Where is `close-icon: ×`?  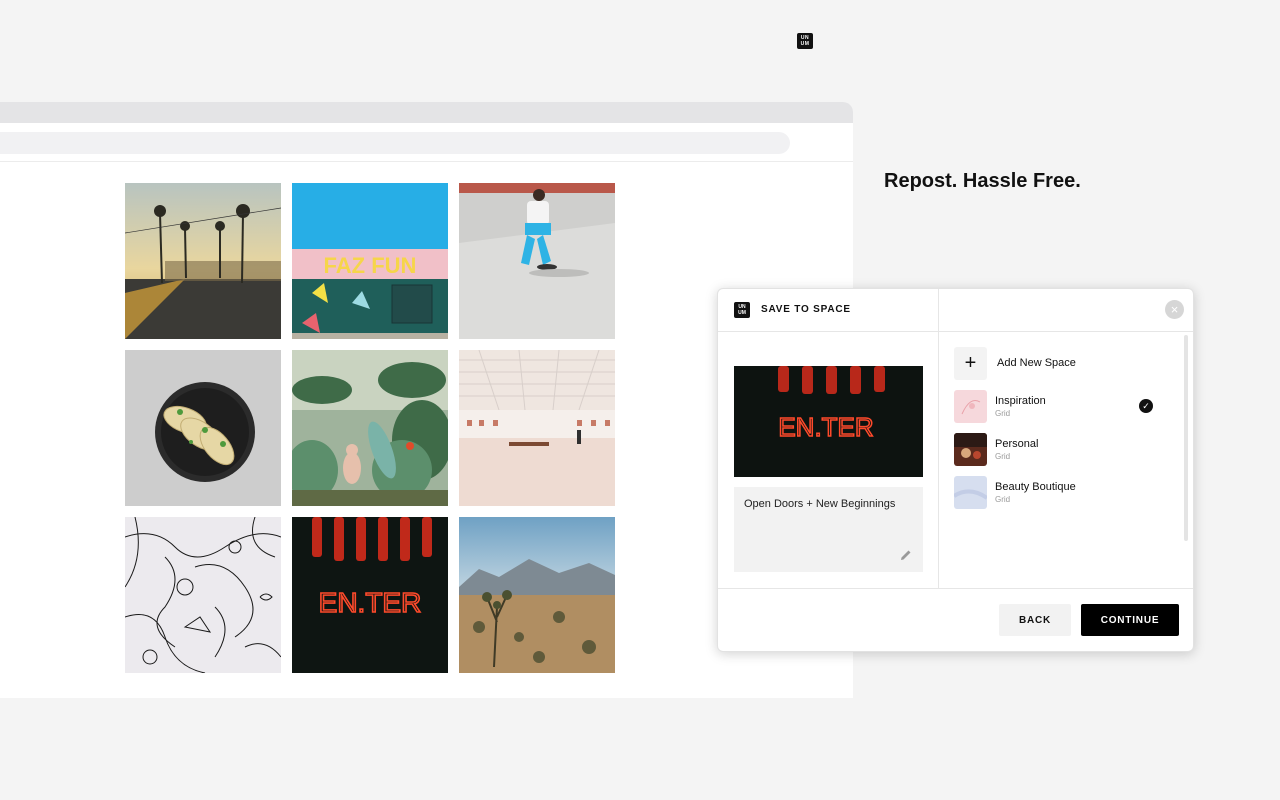
close-icon: × is located at coordinates (1174, 309).